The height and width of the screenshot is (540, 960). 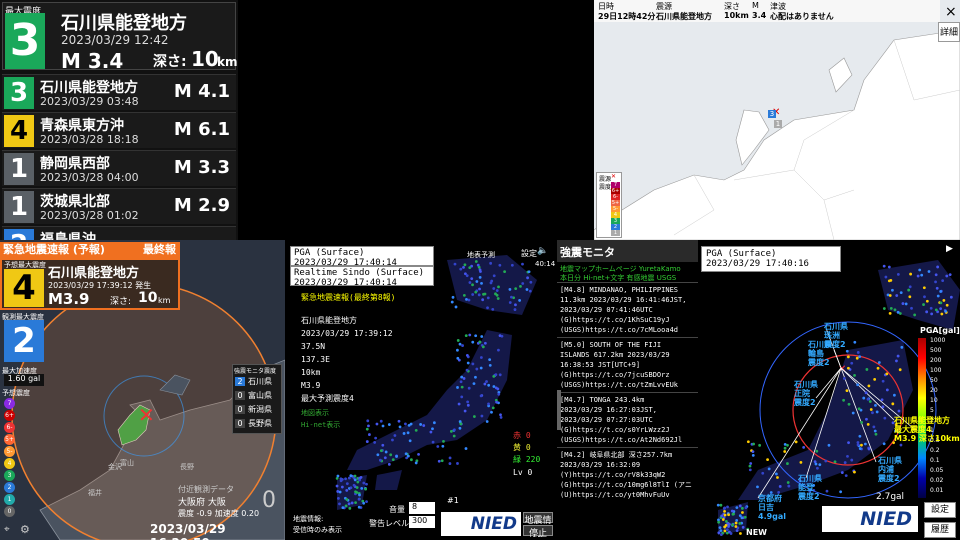 What do you see at coordinates (257, 397) in the screenshot?
I see `monitor-item: 0 富山県` at bounding box center [257, 397].